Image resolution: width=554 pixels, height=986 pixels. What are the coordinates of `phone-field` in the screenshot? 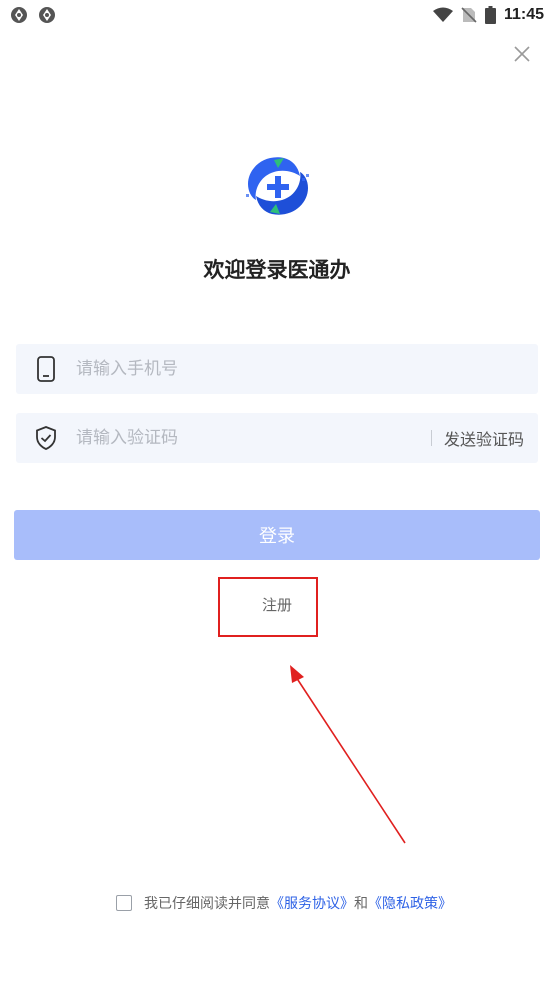 It's located at (277, 369).